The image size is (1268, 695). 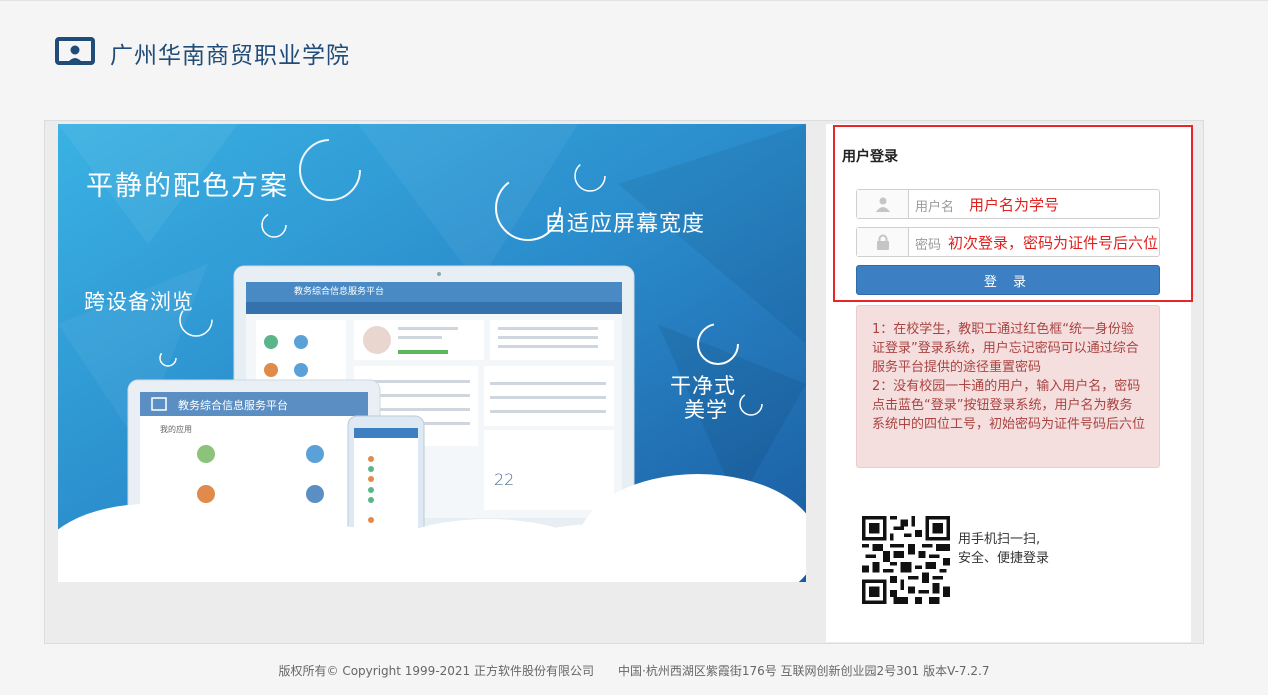 What do you see at coordinates (883, 204) in the screenshot?
I see `user-icon` at bounding box center [883, 204].